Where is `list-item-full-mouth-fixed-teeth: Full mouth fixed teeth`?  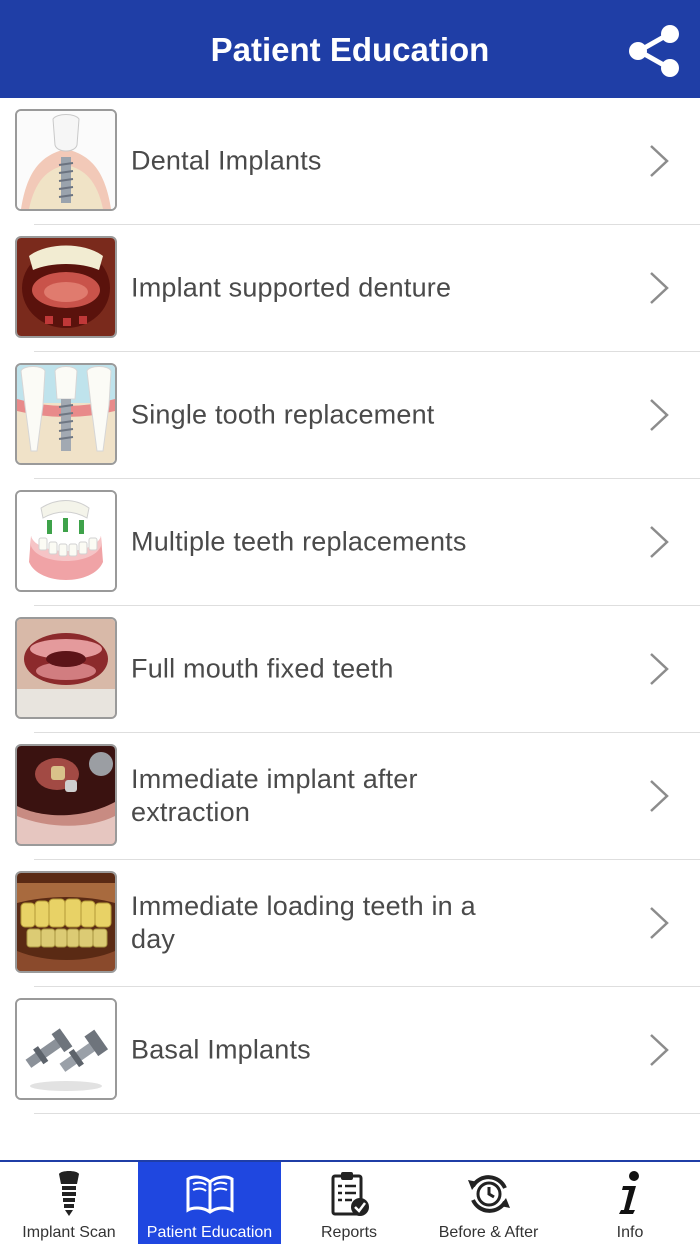
list-item-full-mouth-fixed-teeth: Full mouth fixed teeth is located at coordinates (357, 669).